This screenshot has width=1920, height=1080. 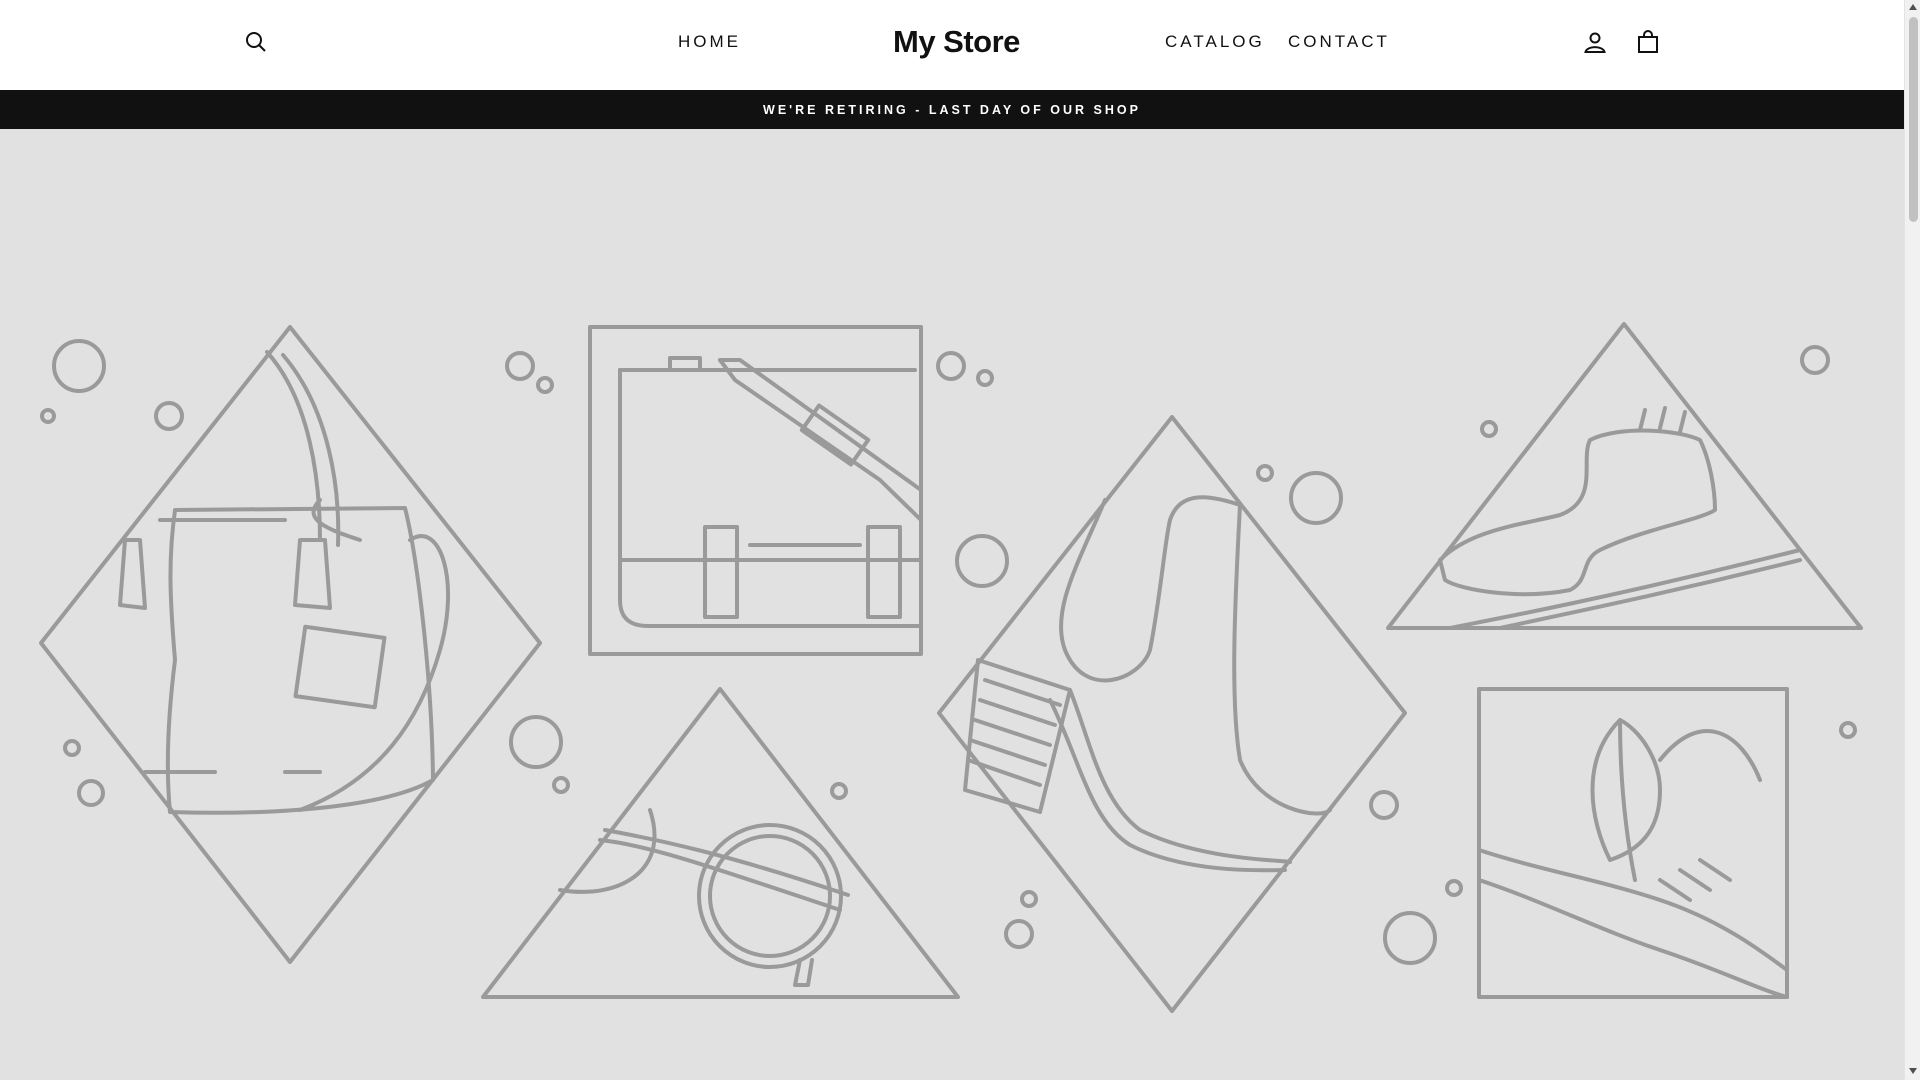 I want to click on boot-icon, so click(x=1172, y=714).